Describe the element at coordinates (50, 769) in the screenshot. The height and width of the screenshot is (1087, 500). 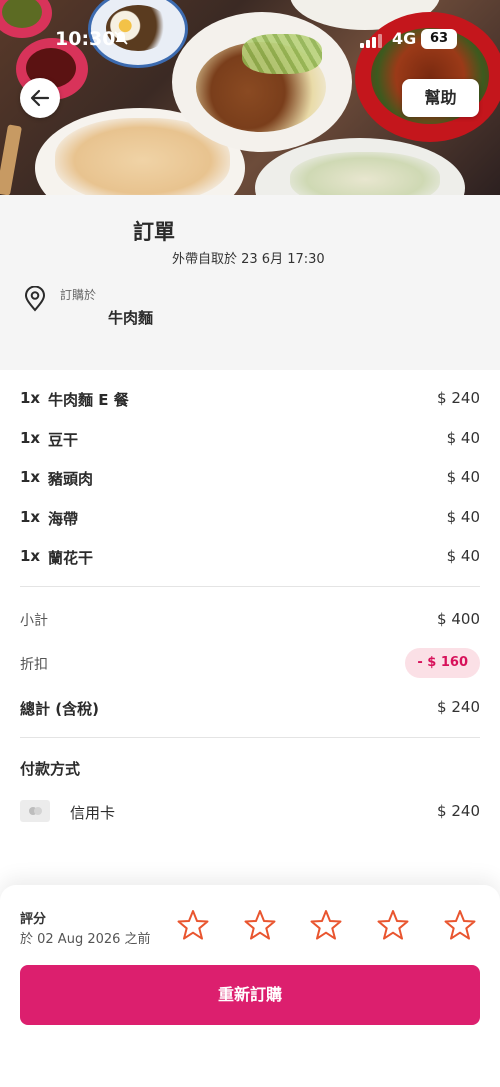
I see `payment-title: 付款方式` at that location.